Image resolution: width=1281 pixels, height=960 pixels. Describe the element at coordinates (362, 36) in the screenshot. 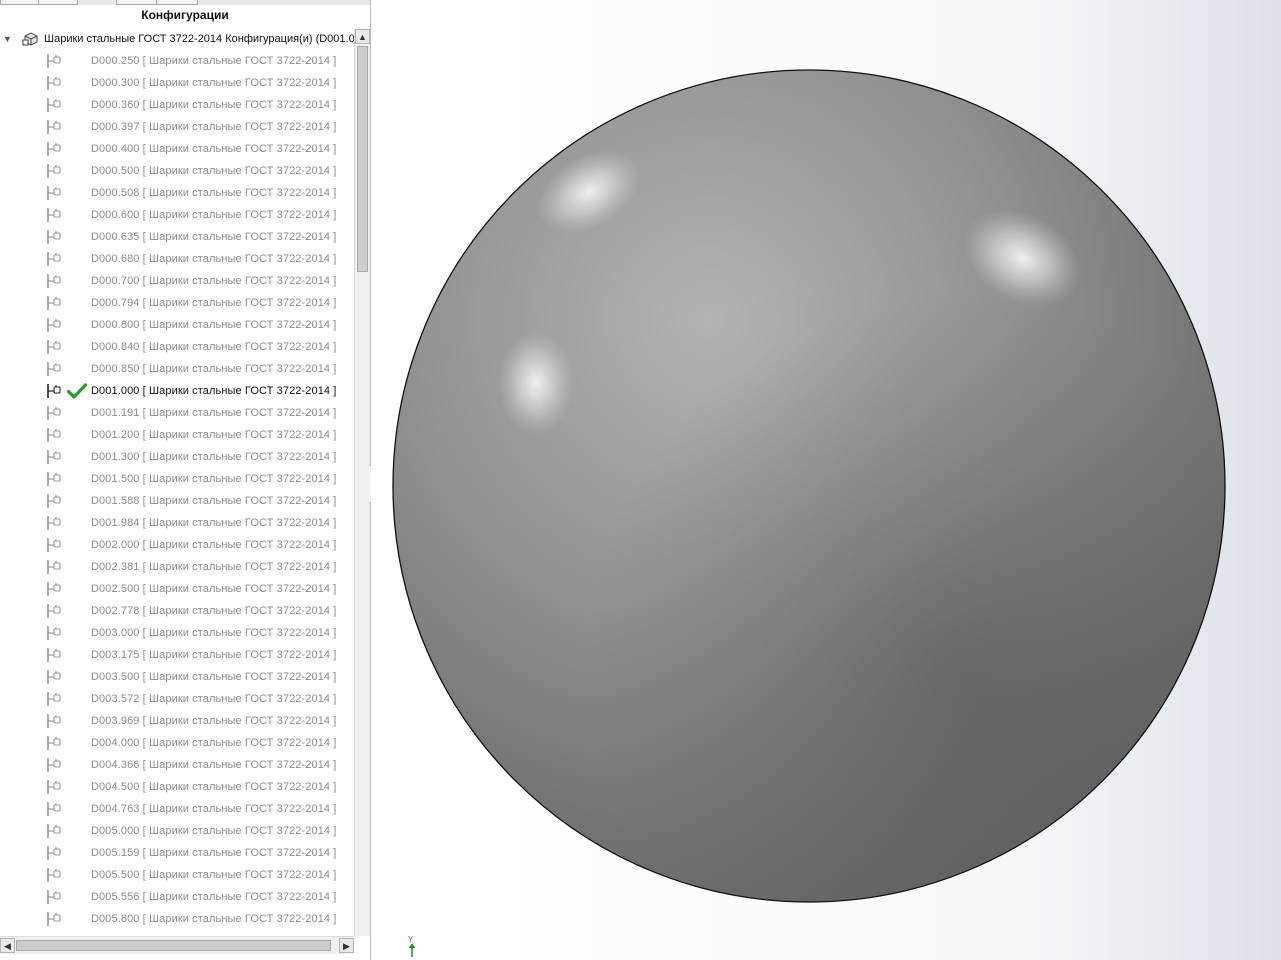

I see `scroll-up-arrow-icon: ▲` at that location.